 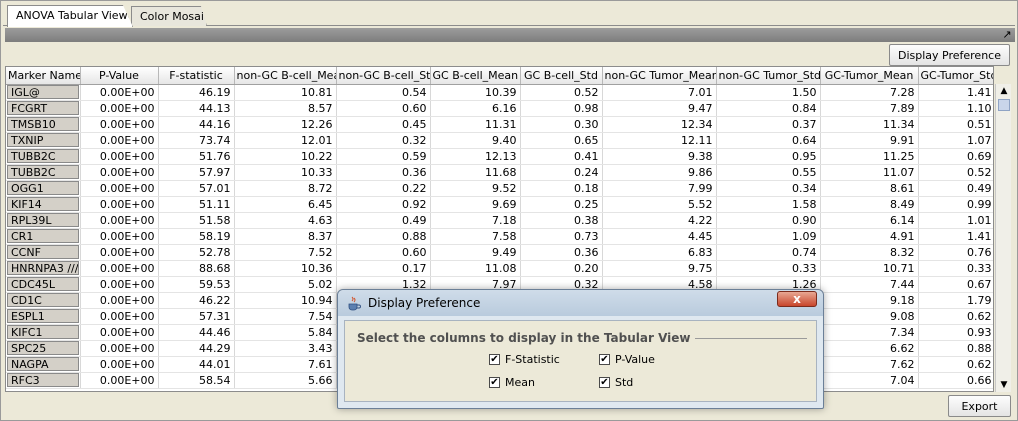 I want to click on close-icon: x, so click(x=797, y=299).